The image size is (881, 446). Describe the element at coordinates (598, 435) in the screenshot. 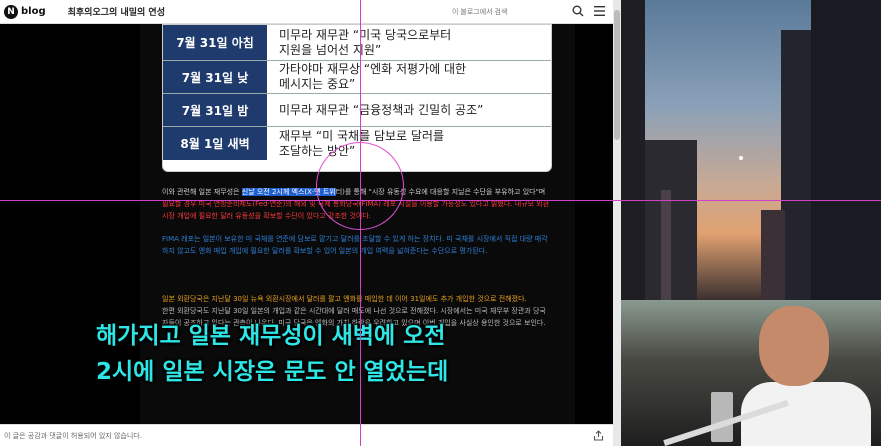

I see `share-icon` at that location.